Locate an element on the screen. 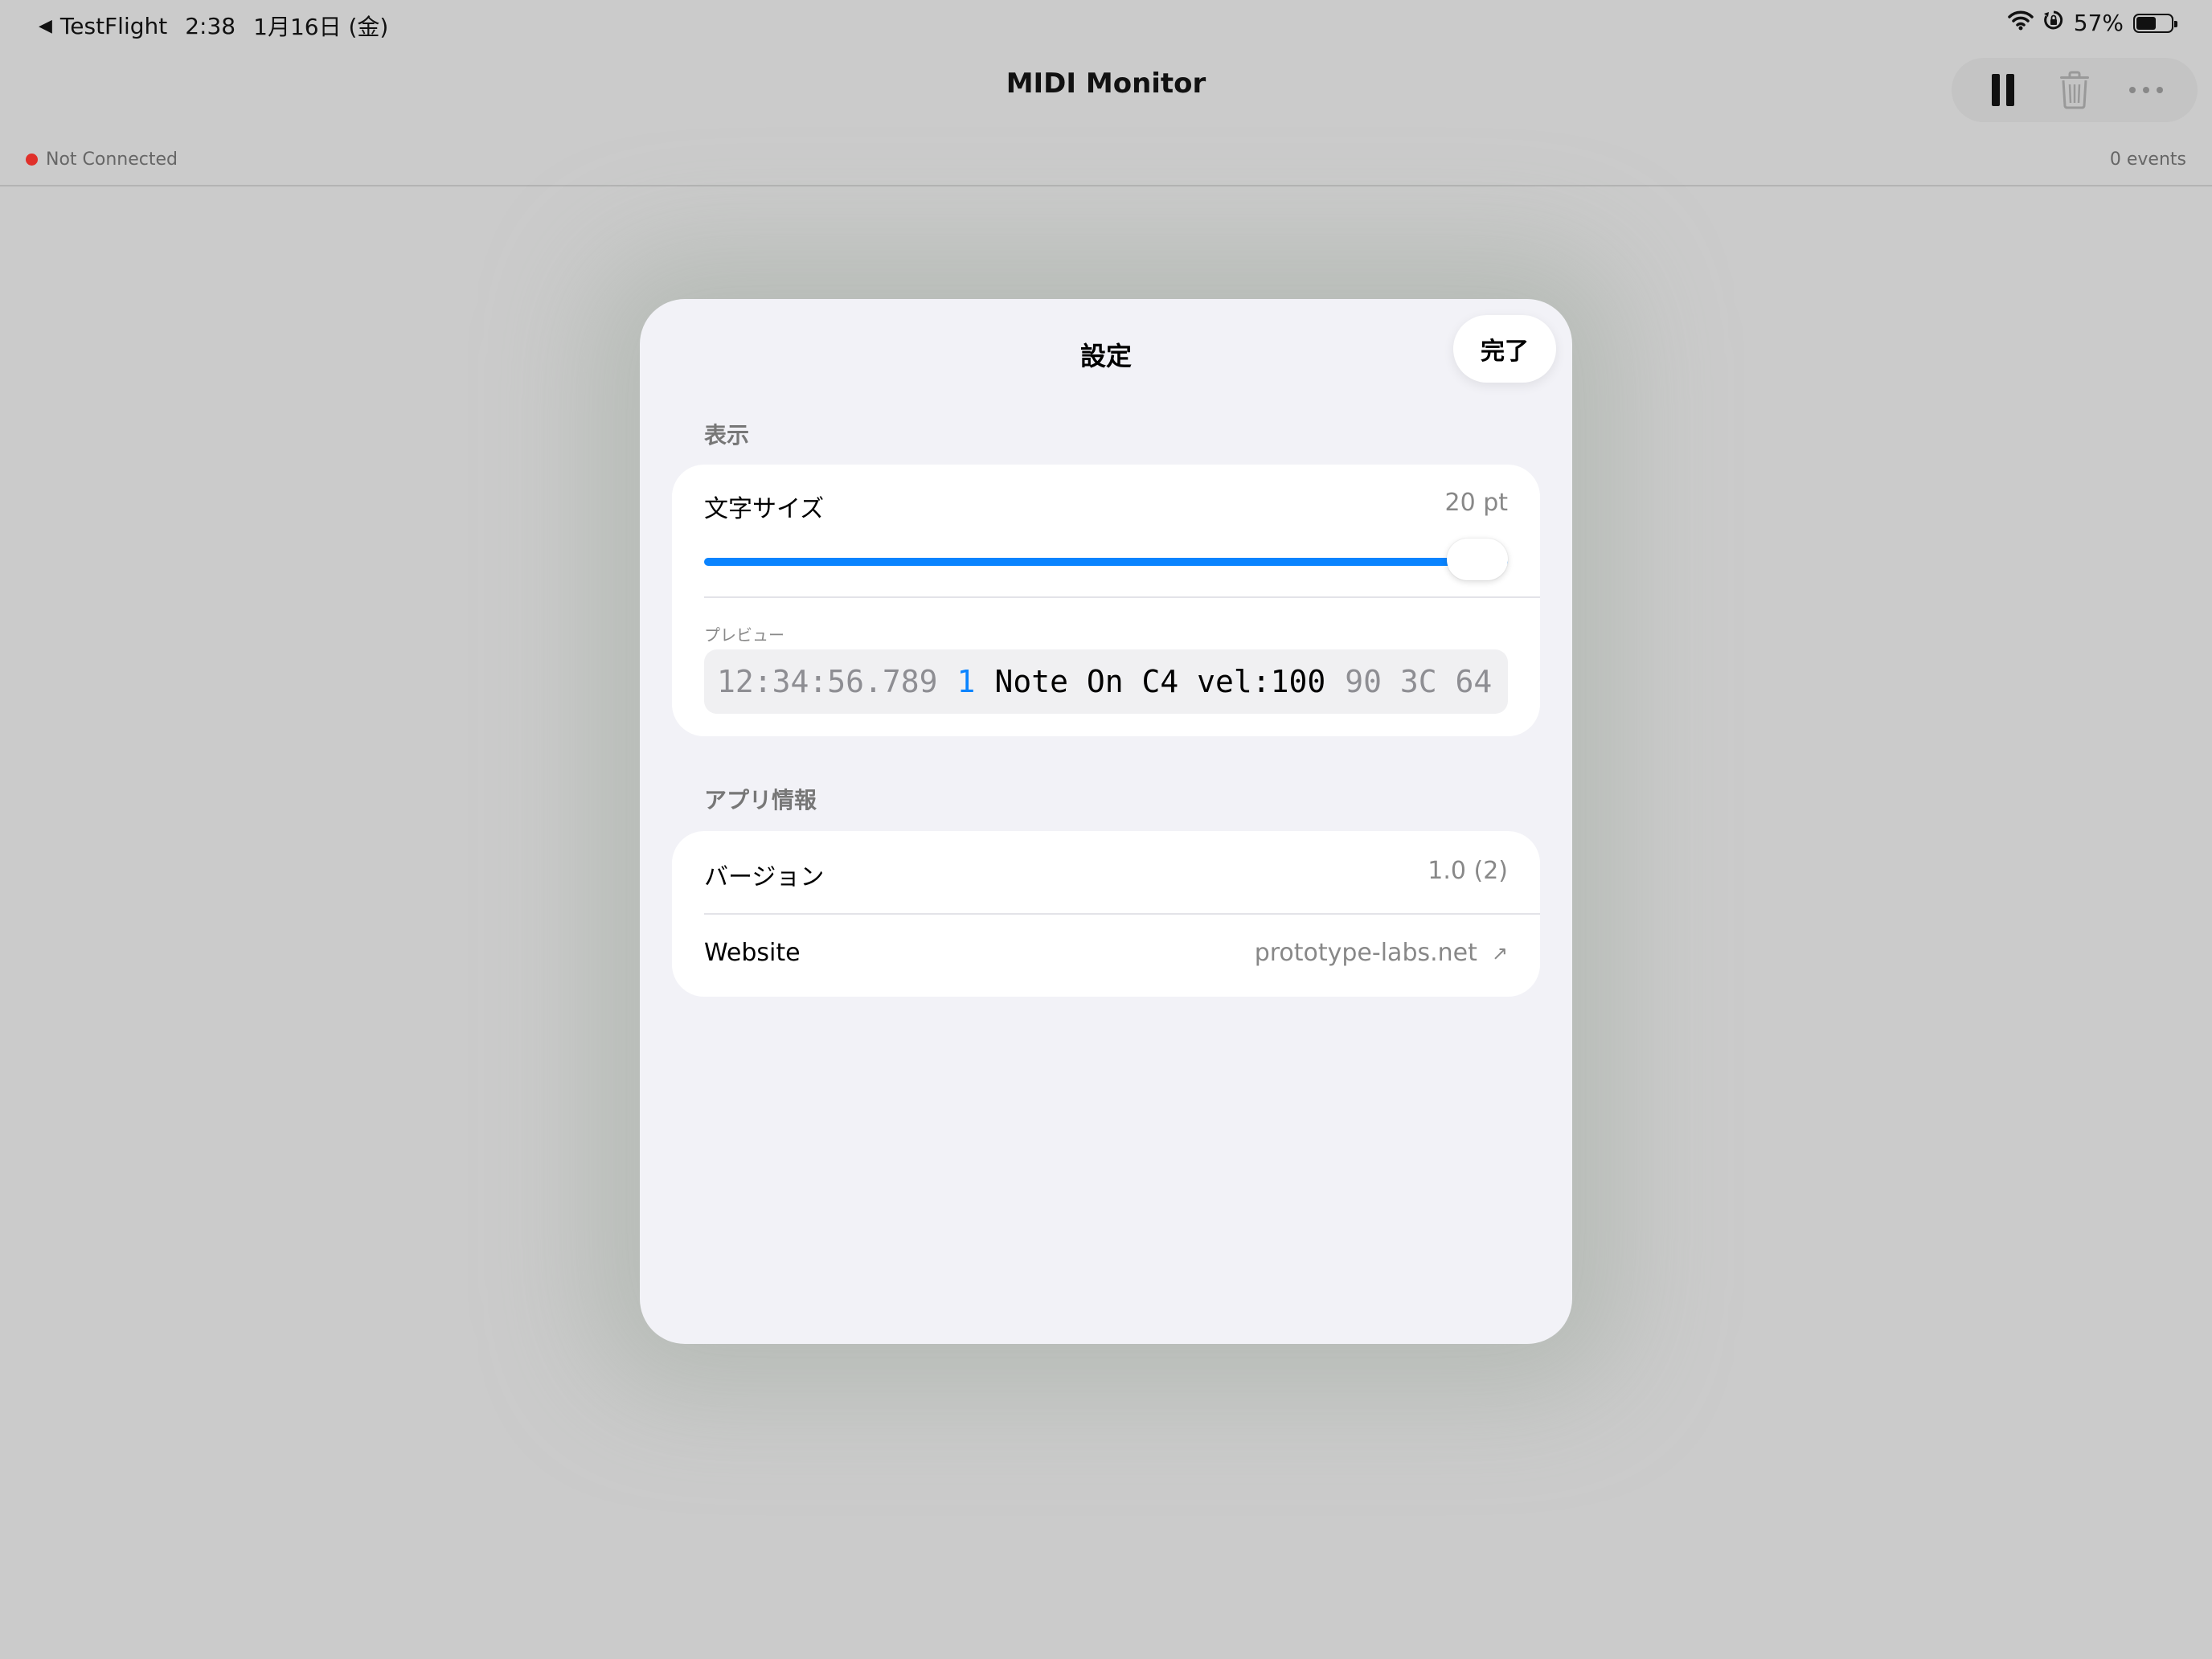  battery-tip is located at coordinates (2175, 23).